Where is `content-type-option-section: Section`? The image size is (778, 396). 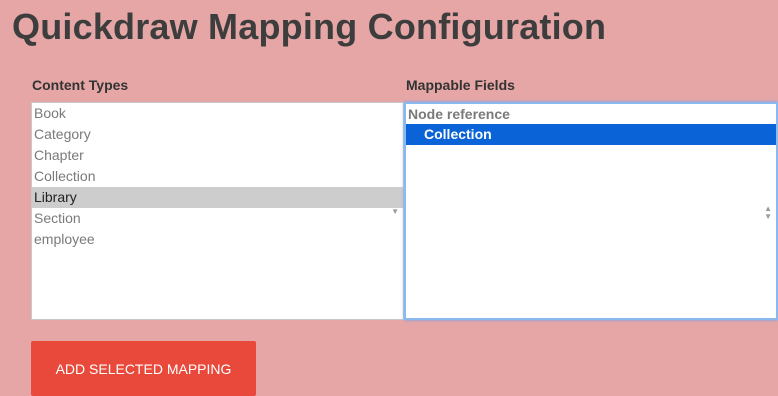 content-type-option-section: Section is located at coordinates (217, 218).